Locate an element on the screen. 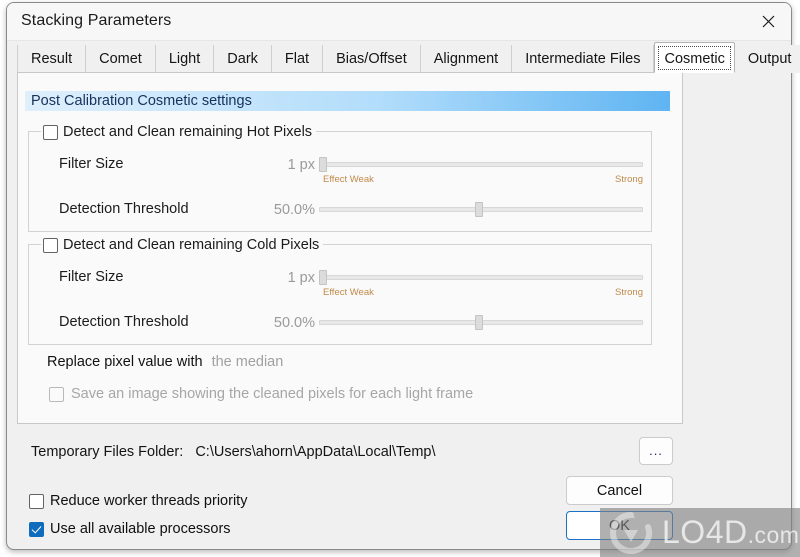 This screenshot has height=557, width=800. tab-label: Comet is located at coordinates (120, 59).